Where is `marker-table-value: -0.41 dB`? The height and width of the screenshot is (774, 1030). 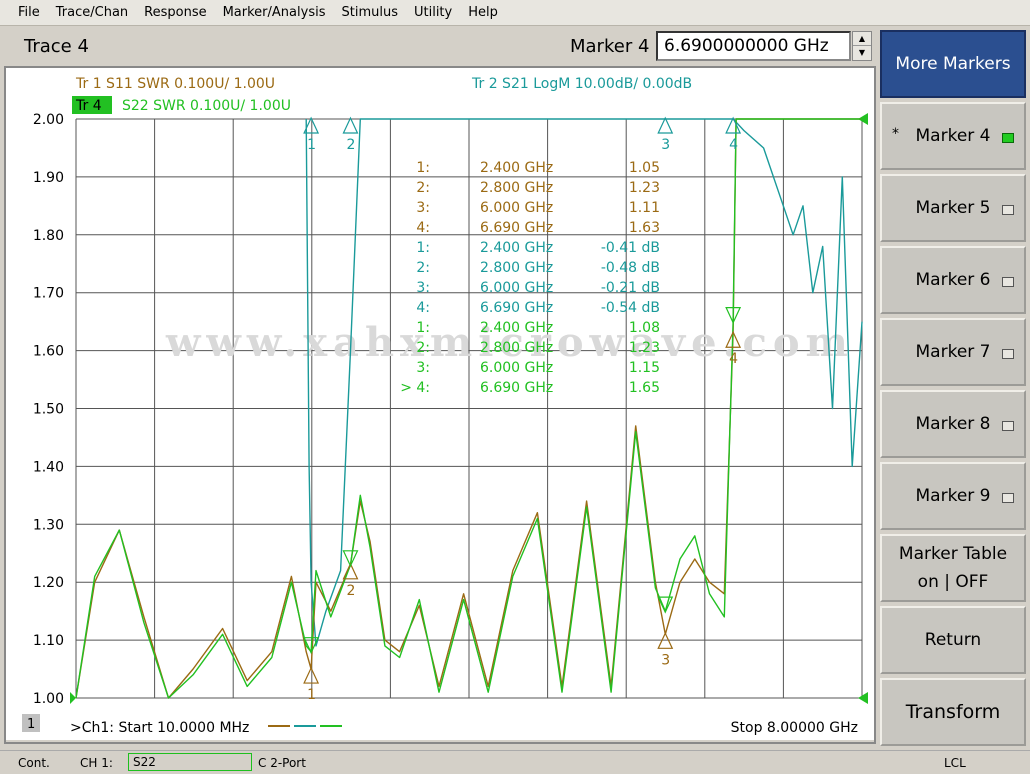 marker-table-value: -0.41 dB is located at coordinates (630, 248).